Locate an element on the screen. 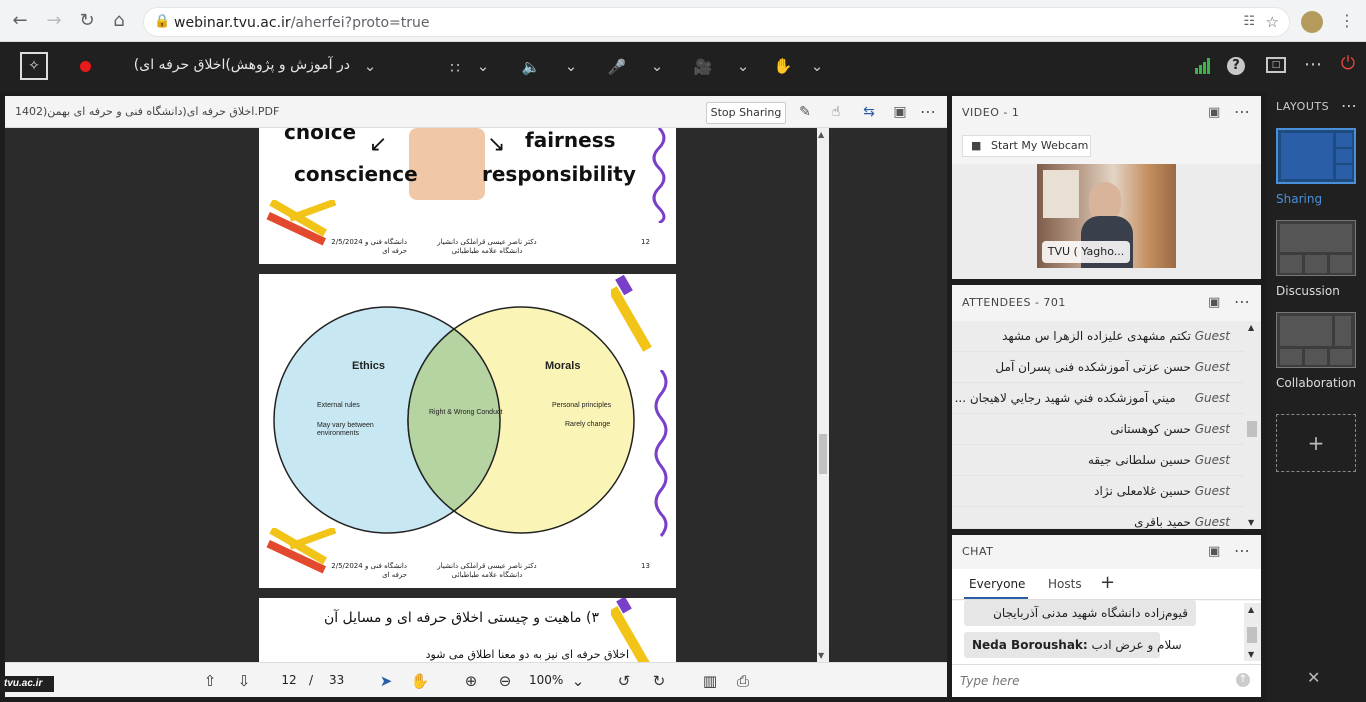  attendees-options-icon: ⋯ is located at coordinates (1242, 301).